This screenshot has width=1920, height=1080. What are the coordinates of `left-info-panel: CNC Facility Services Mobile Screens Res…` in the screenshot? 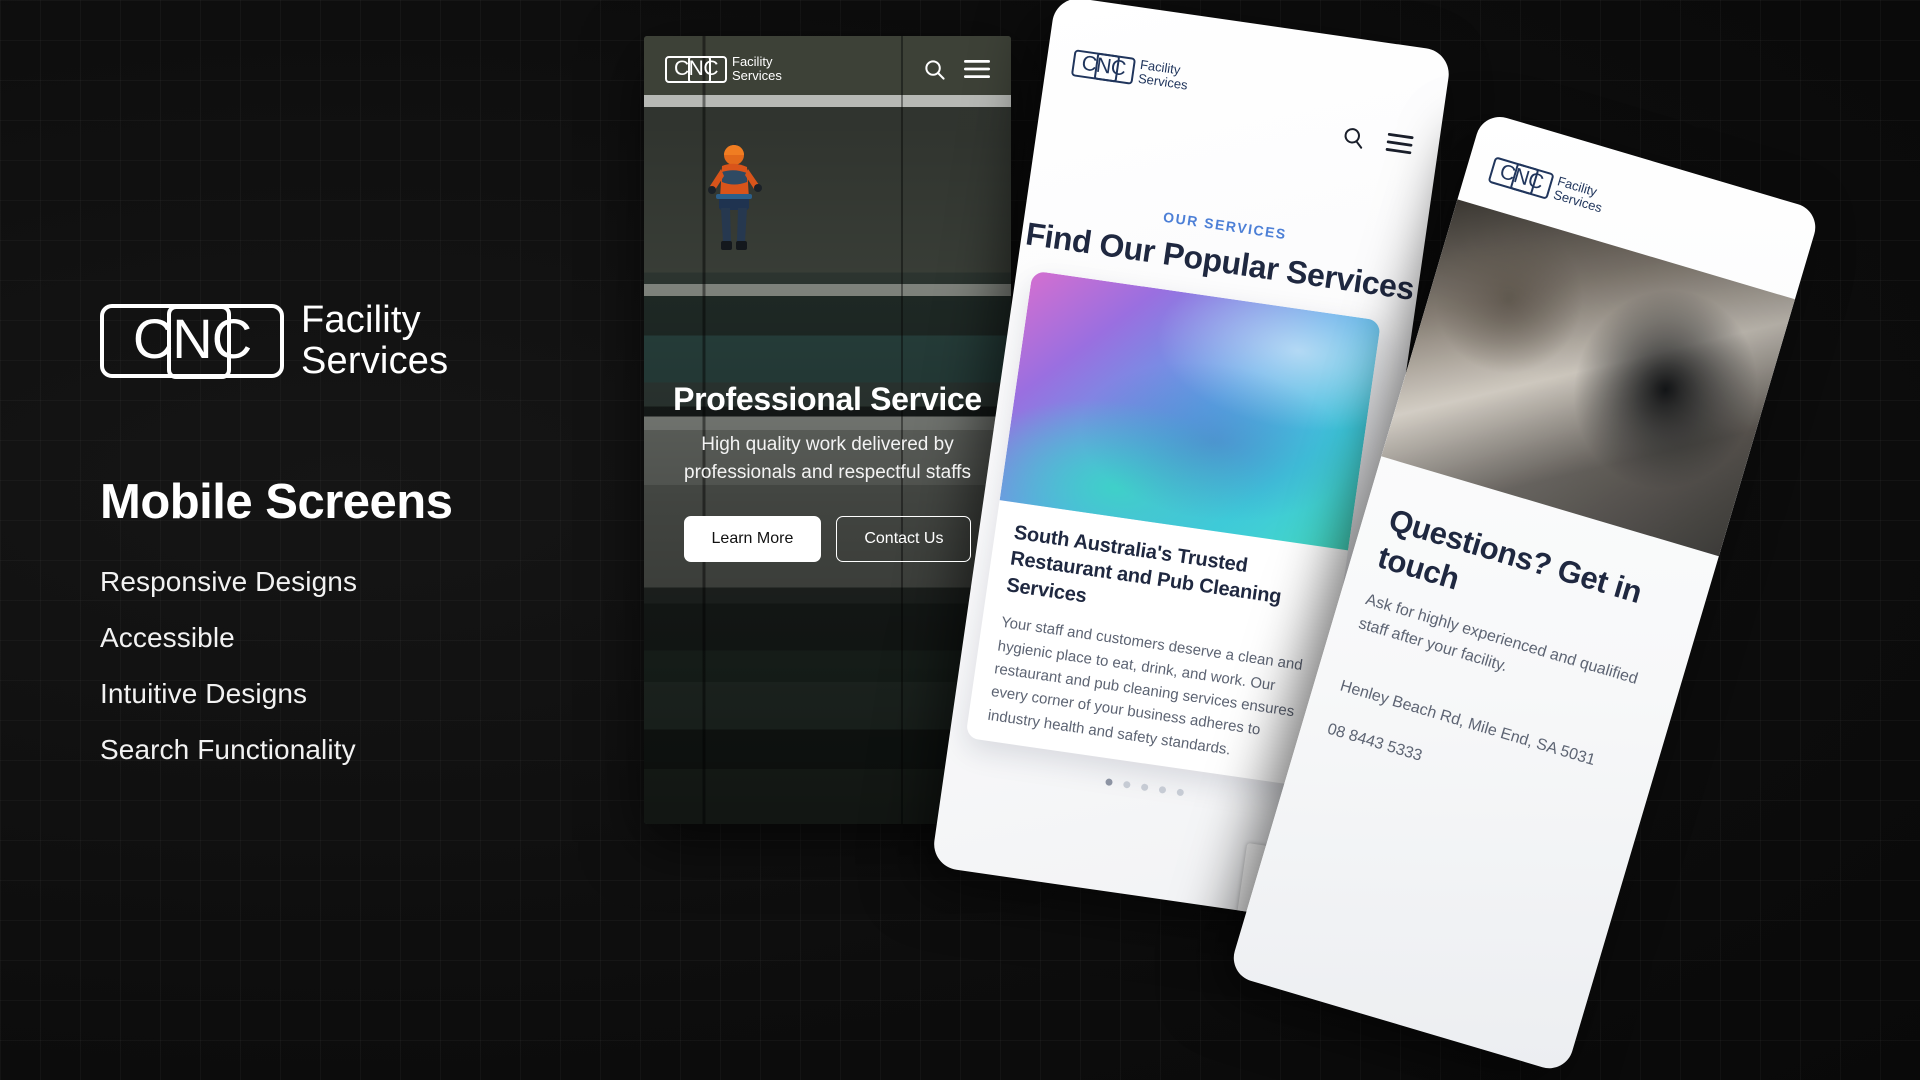 It's located at (410, 546).